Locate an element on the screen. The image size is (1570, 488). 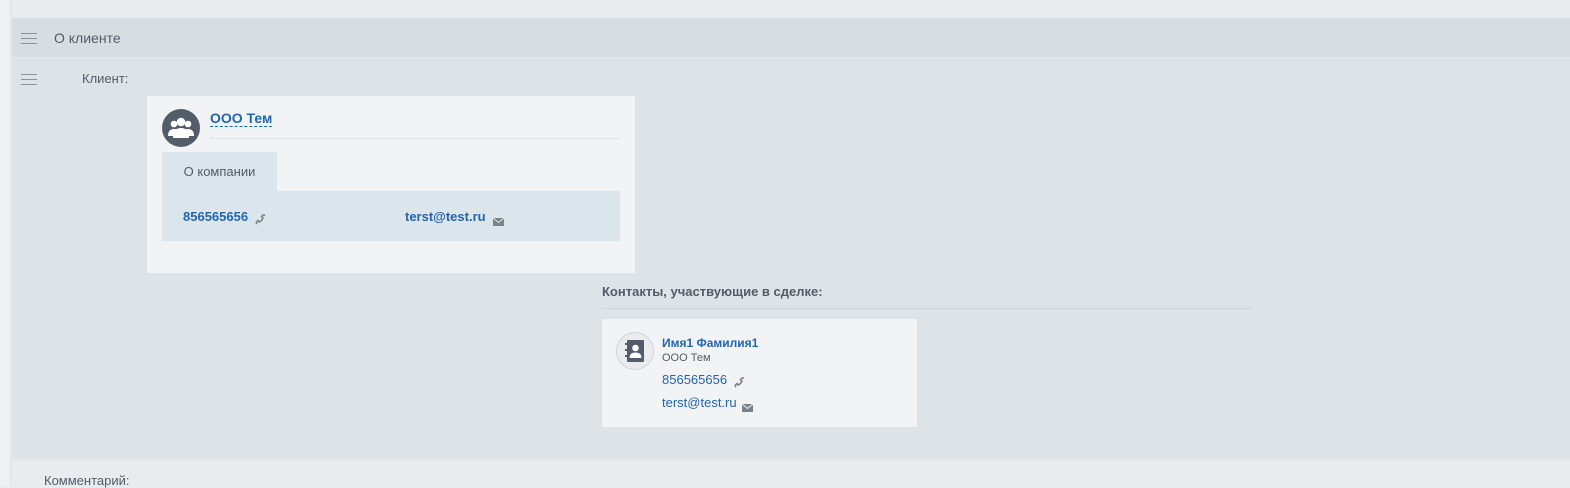
users-group-icon is located at coordinates (181, 128).